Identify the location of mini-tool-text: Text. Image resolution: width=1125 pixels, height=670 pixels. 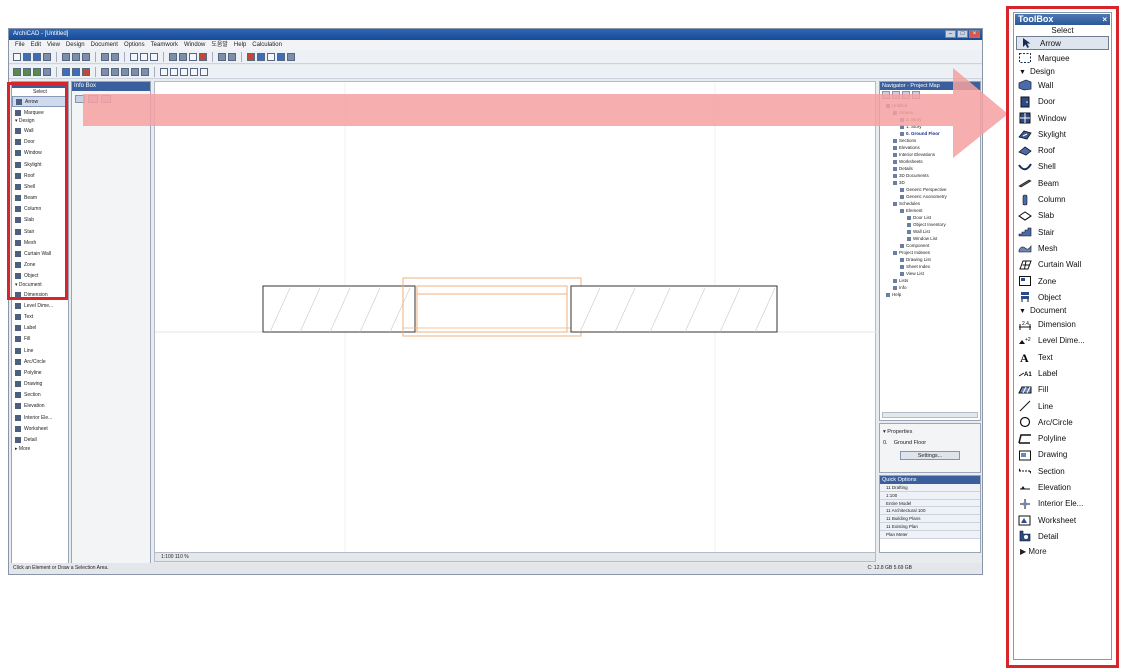
(40, 316).